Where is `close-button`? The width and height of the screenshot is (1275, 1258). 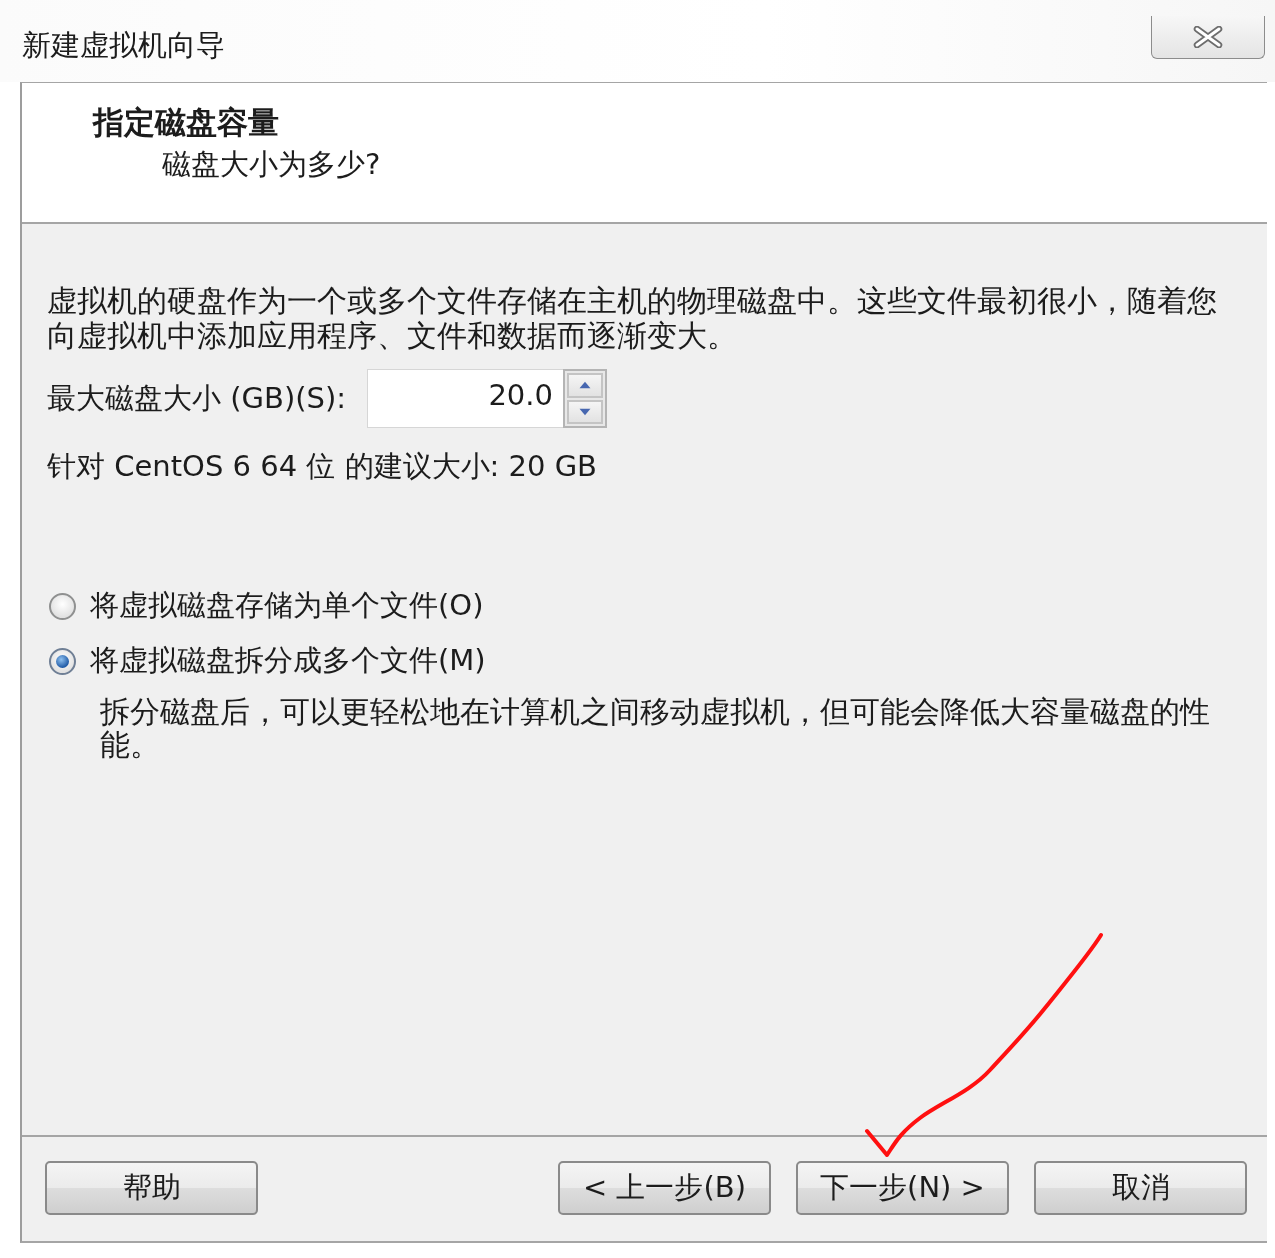
close-button is located at coordinates (1208, 37).